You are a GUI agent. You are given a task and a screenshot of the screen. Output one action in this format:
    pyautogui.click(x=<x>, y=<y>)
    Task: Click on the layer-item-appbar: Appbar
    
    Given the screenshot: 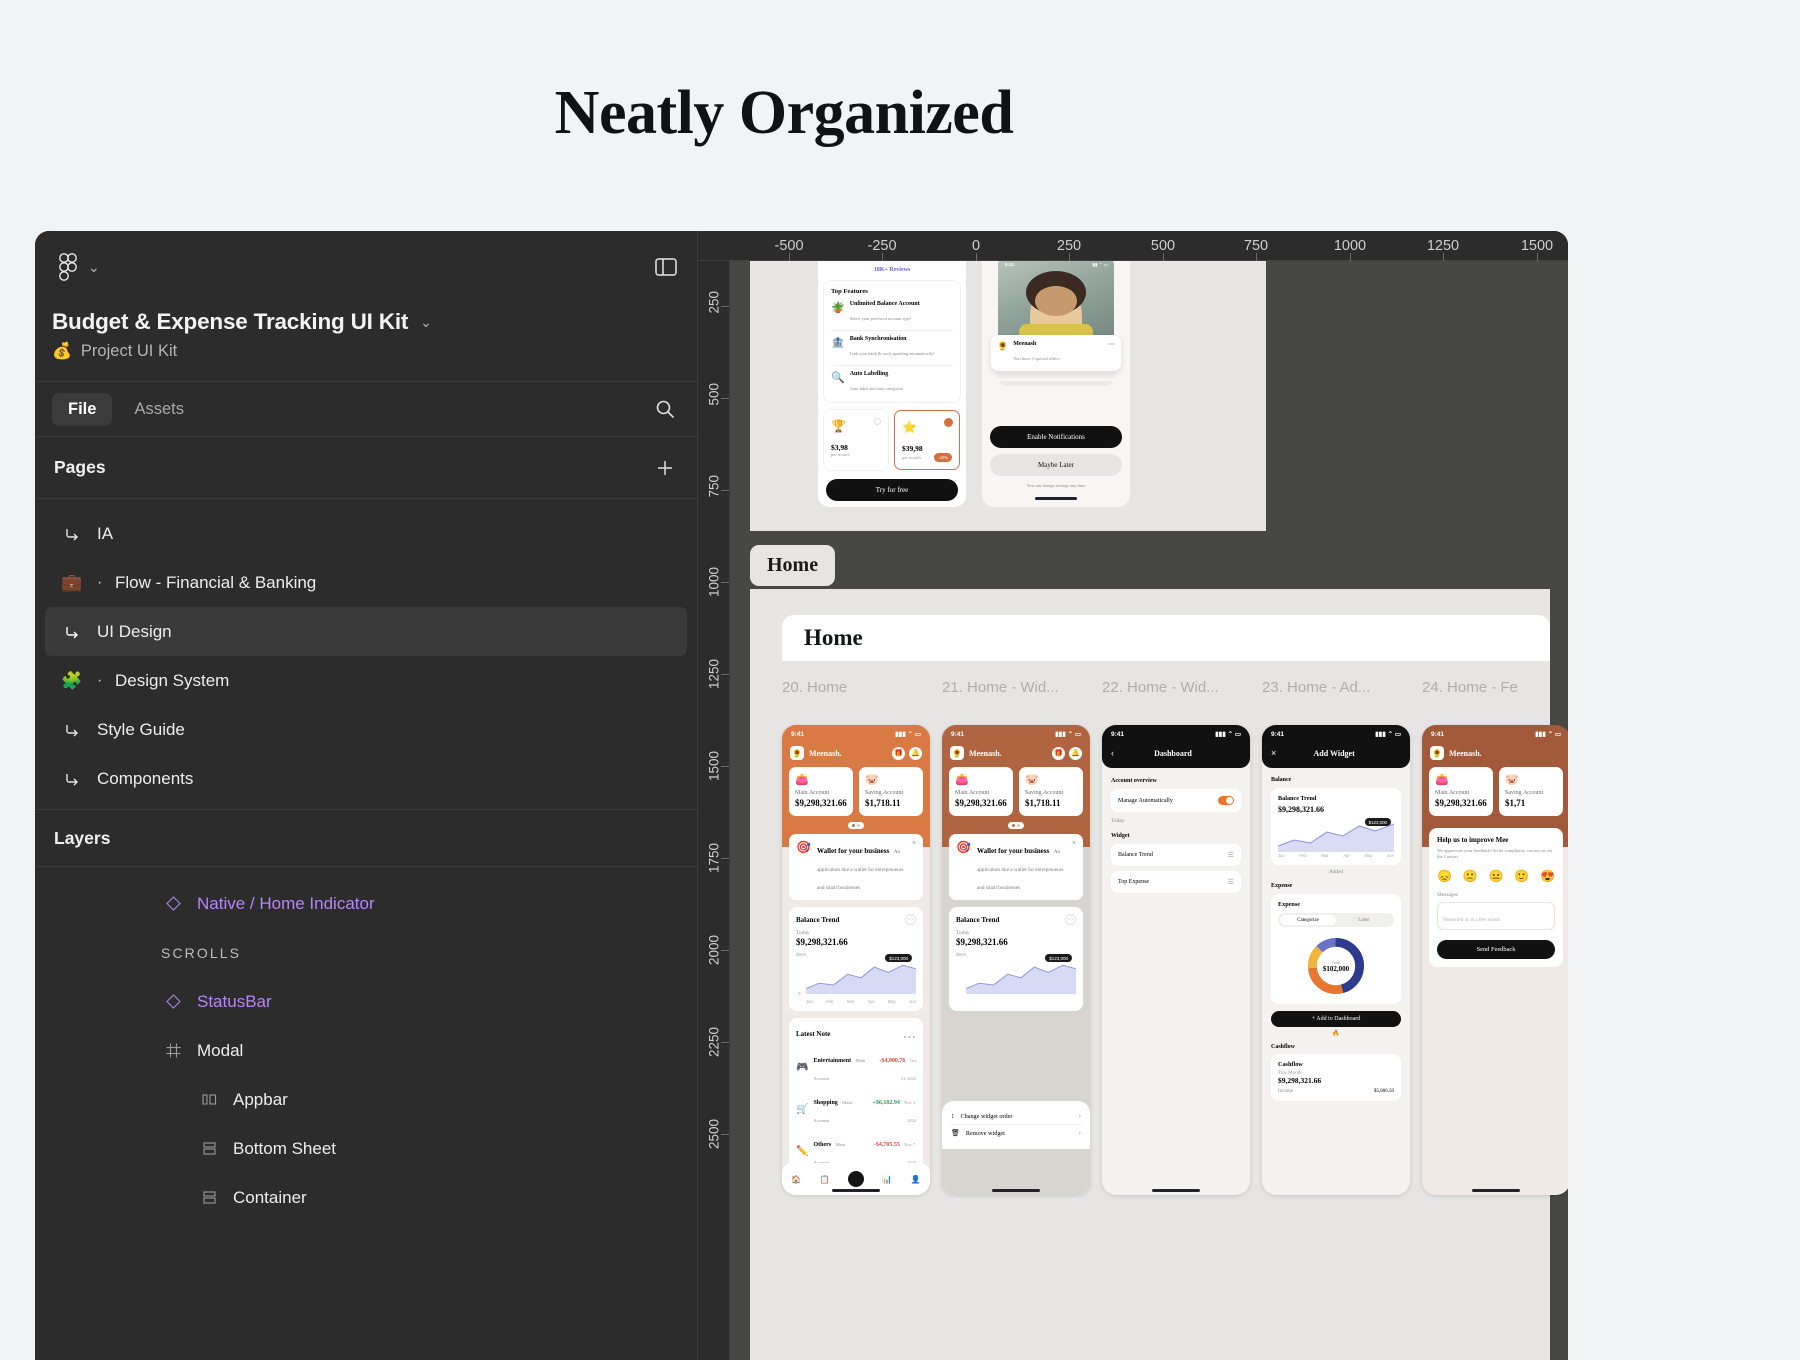 What is the action you would take?
    pyautogui.click(x=366, y=1099)
    